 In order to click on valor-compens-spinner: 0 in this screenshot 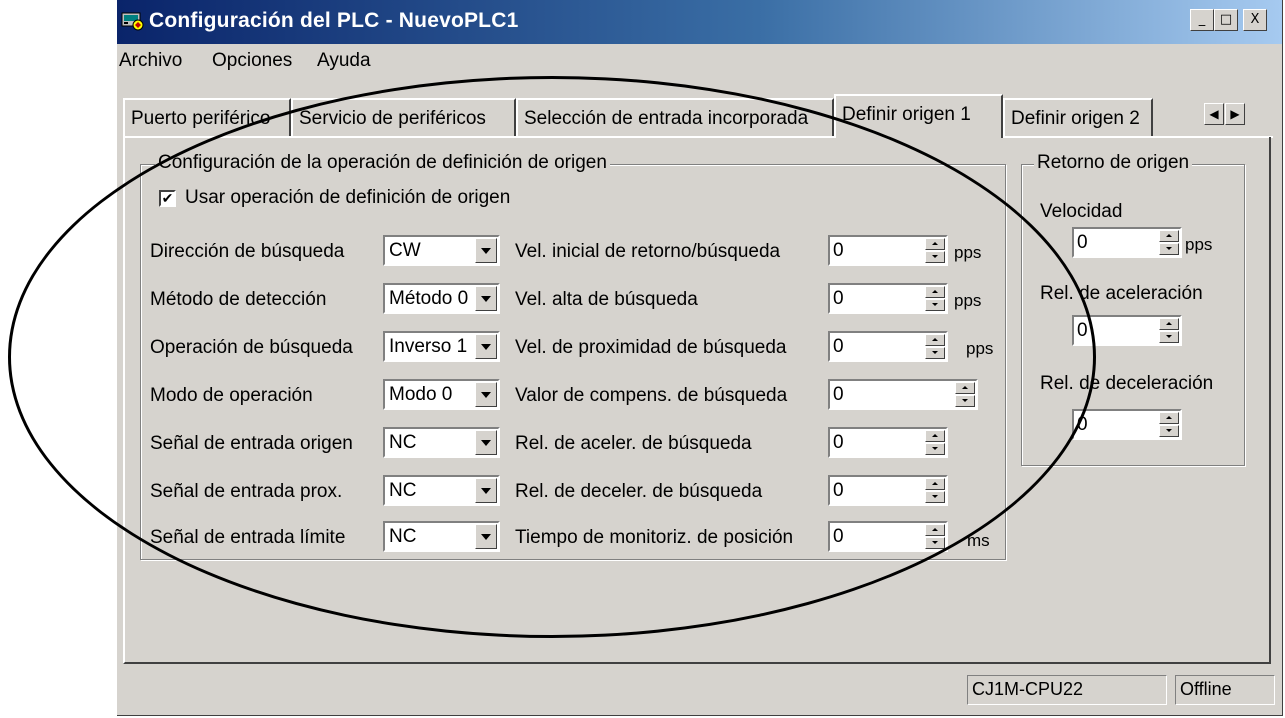, I will do `click(903, 394)`.